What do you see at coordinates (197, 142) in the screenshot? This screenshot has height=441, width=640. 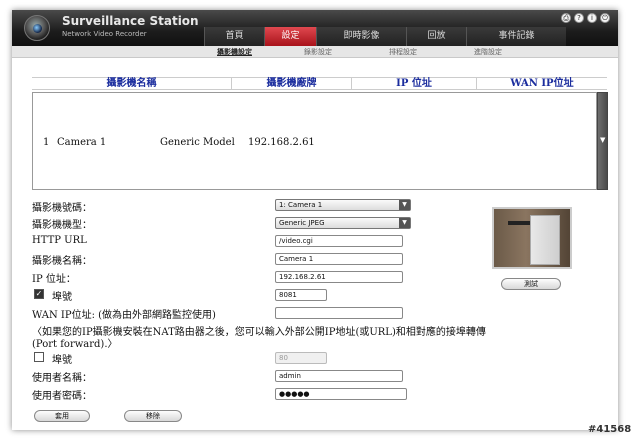 I see `row-camera-model: Generic Model` at bounding box center [197, 142].